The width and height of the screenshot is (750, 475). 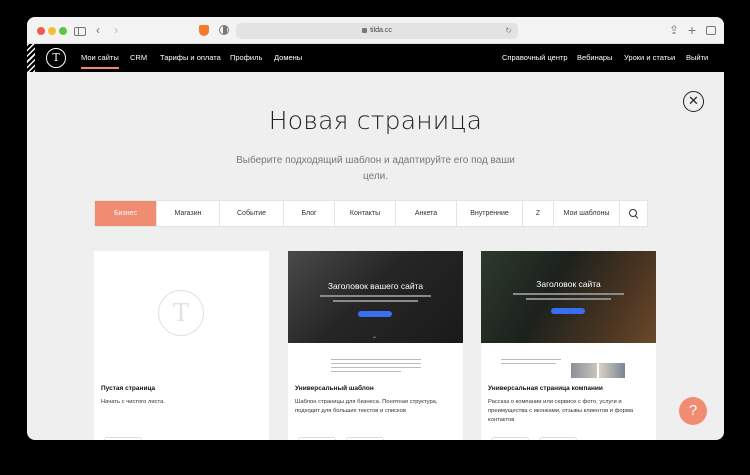 I want to click on tab-form: Анкета, so click(x=426, y=213).